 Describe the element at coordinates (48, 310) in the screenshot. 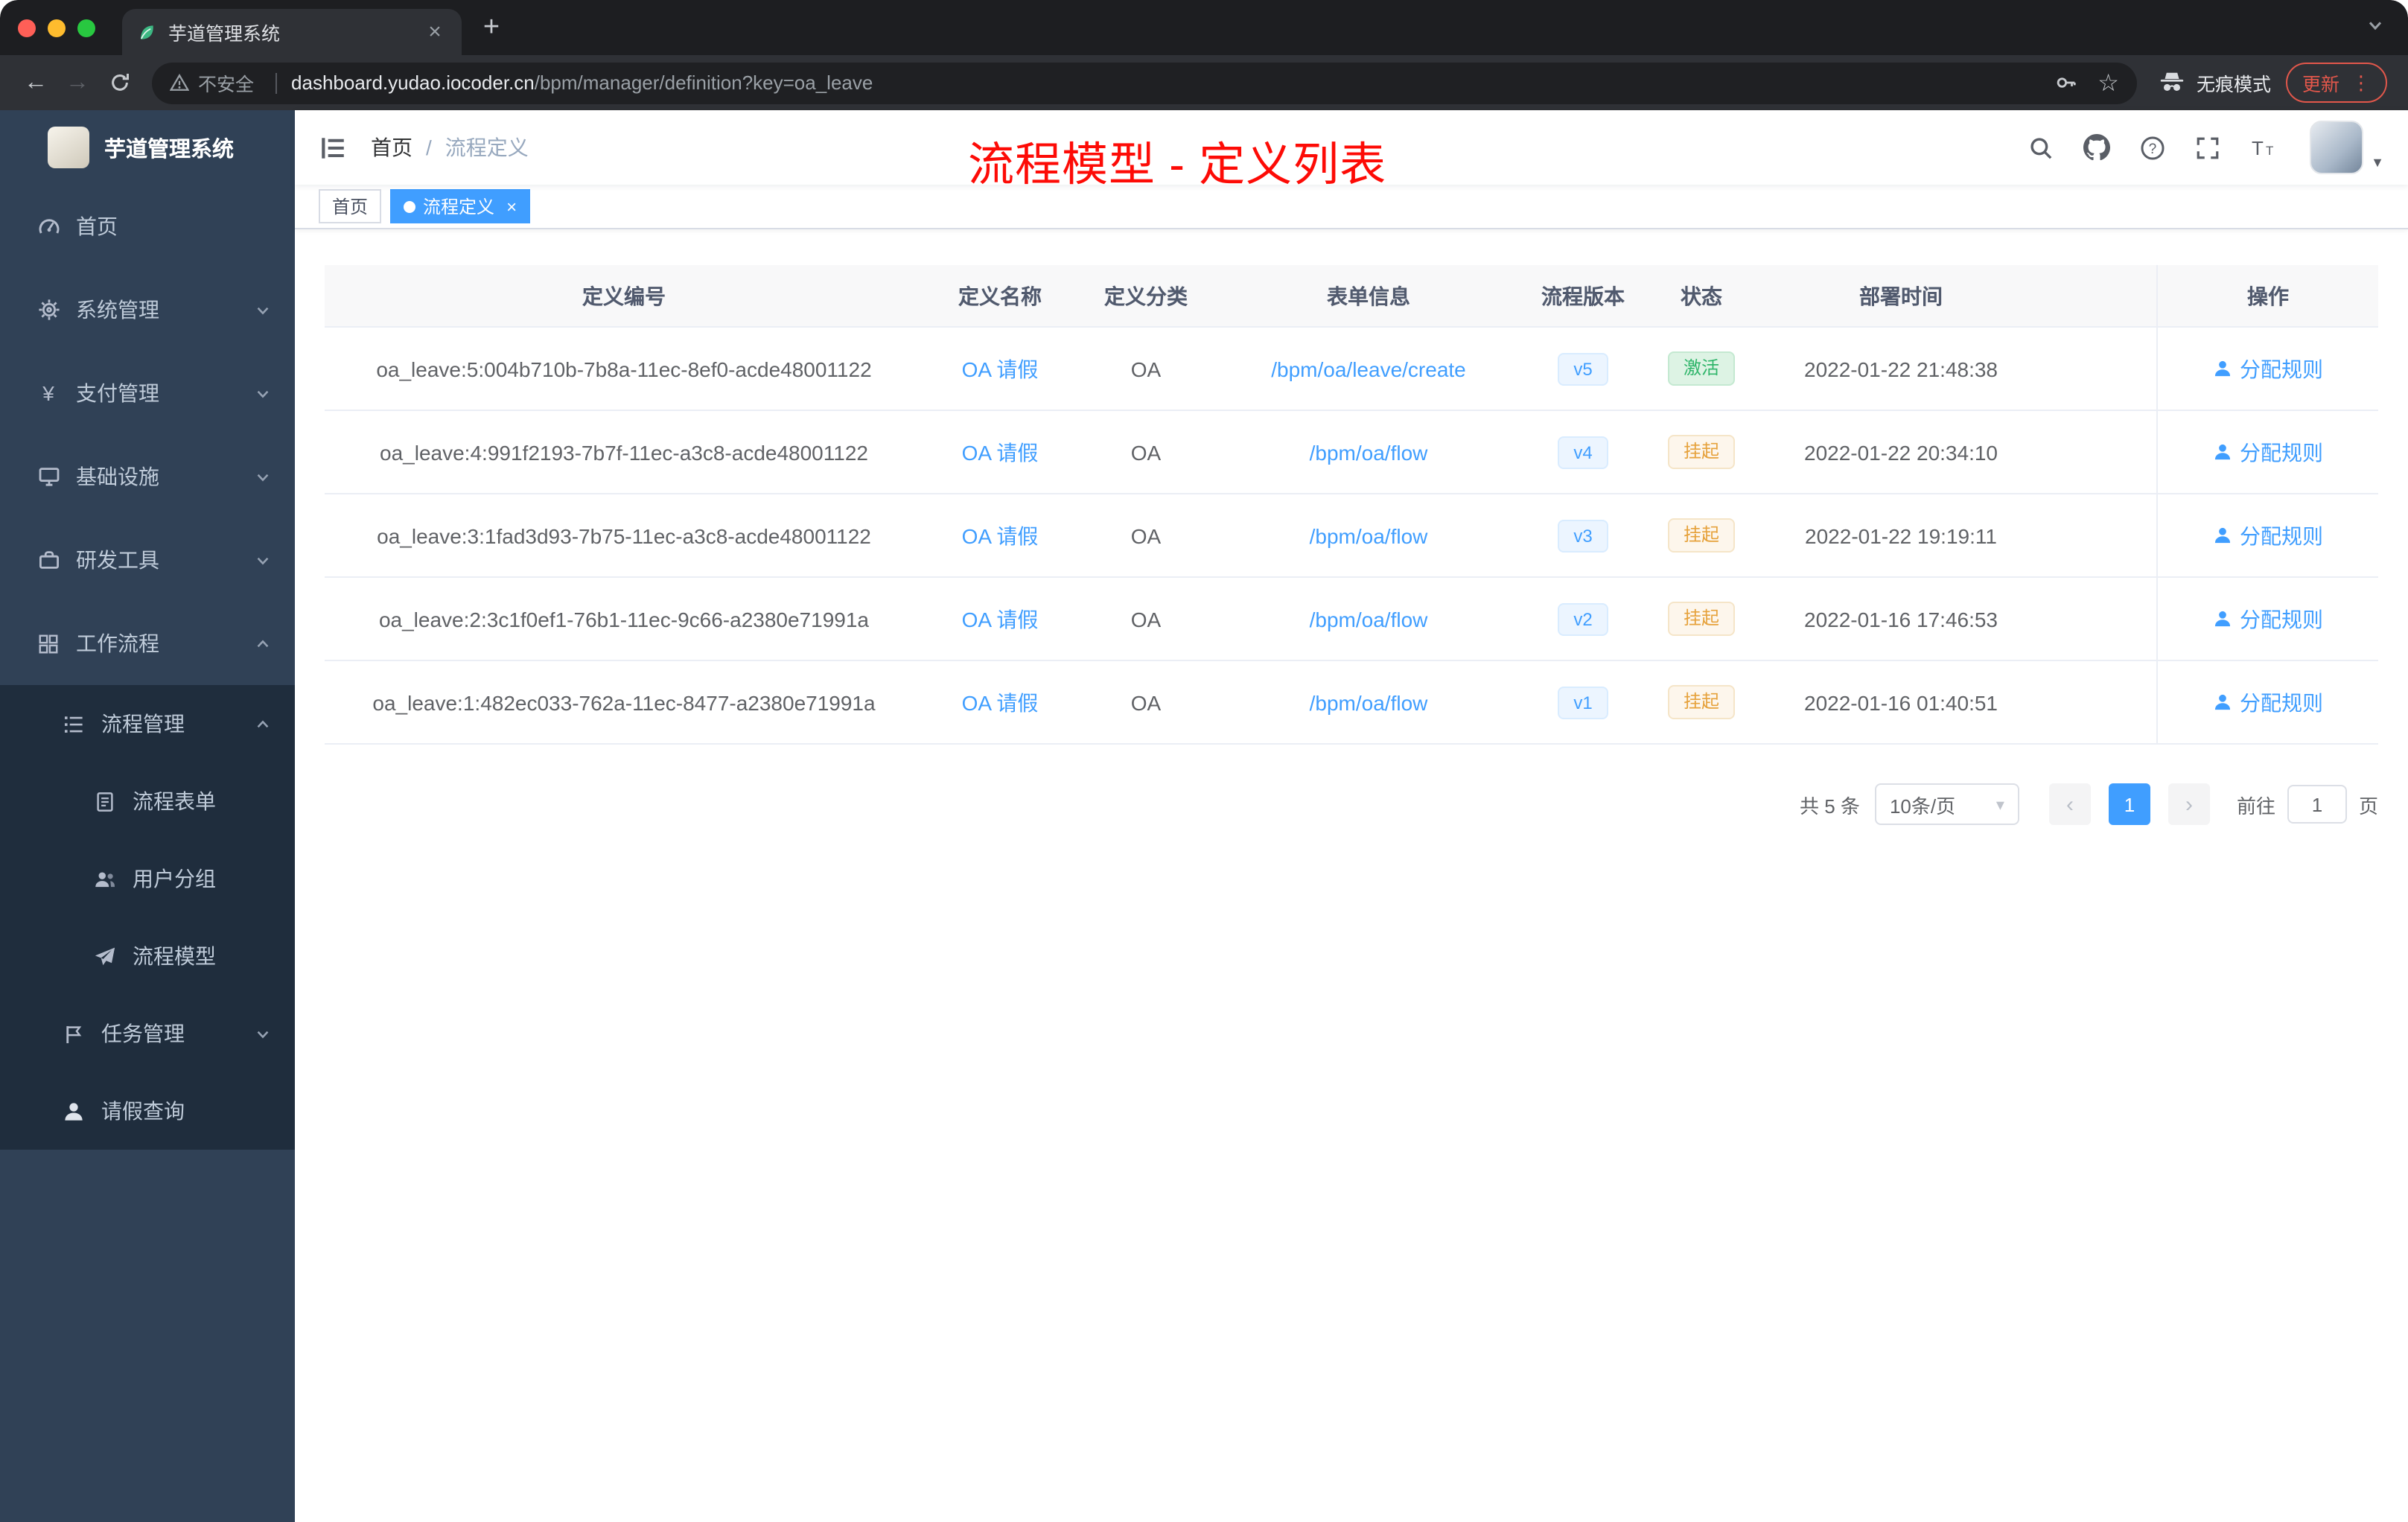

I see `gear-icon` at that location.